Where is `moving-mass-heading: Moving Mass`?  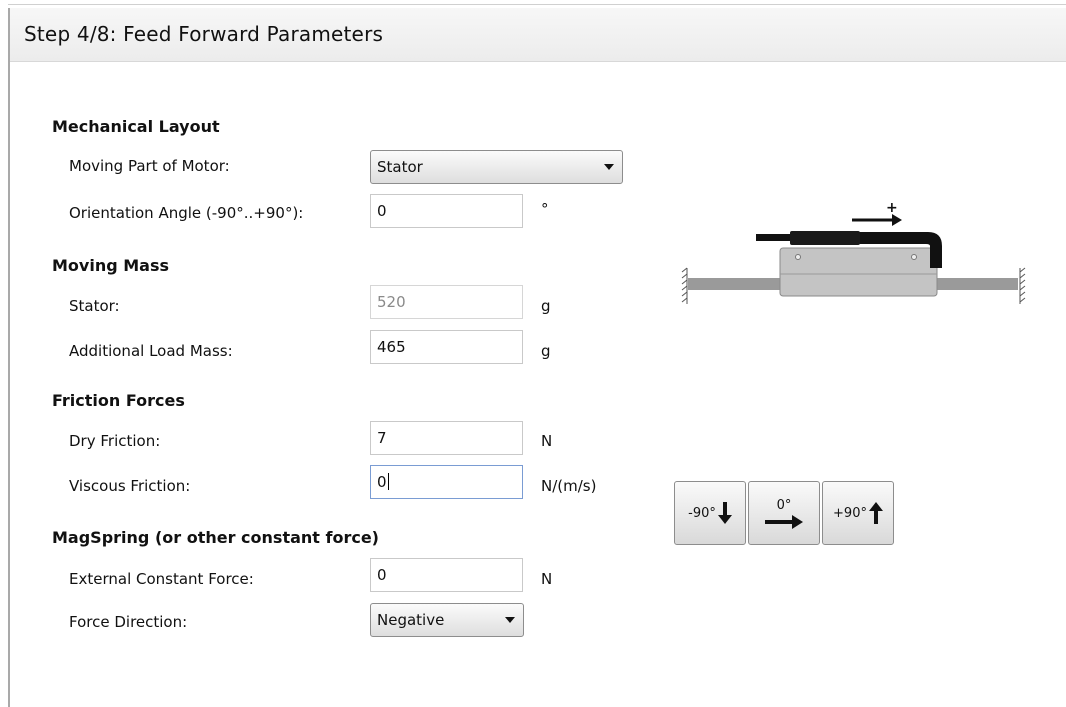 moving-mass-heading: Moving Mass is located at coordinates (111, 265).